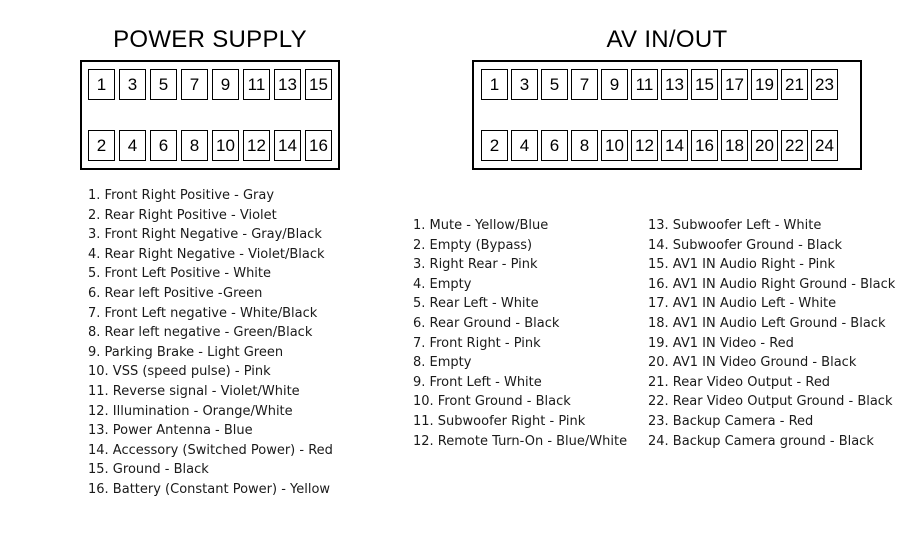  I want to click on av-in-out-pin-13: 13, so click(674, 84).